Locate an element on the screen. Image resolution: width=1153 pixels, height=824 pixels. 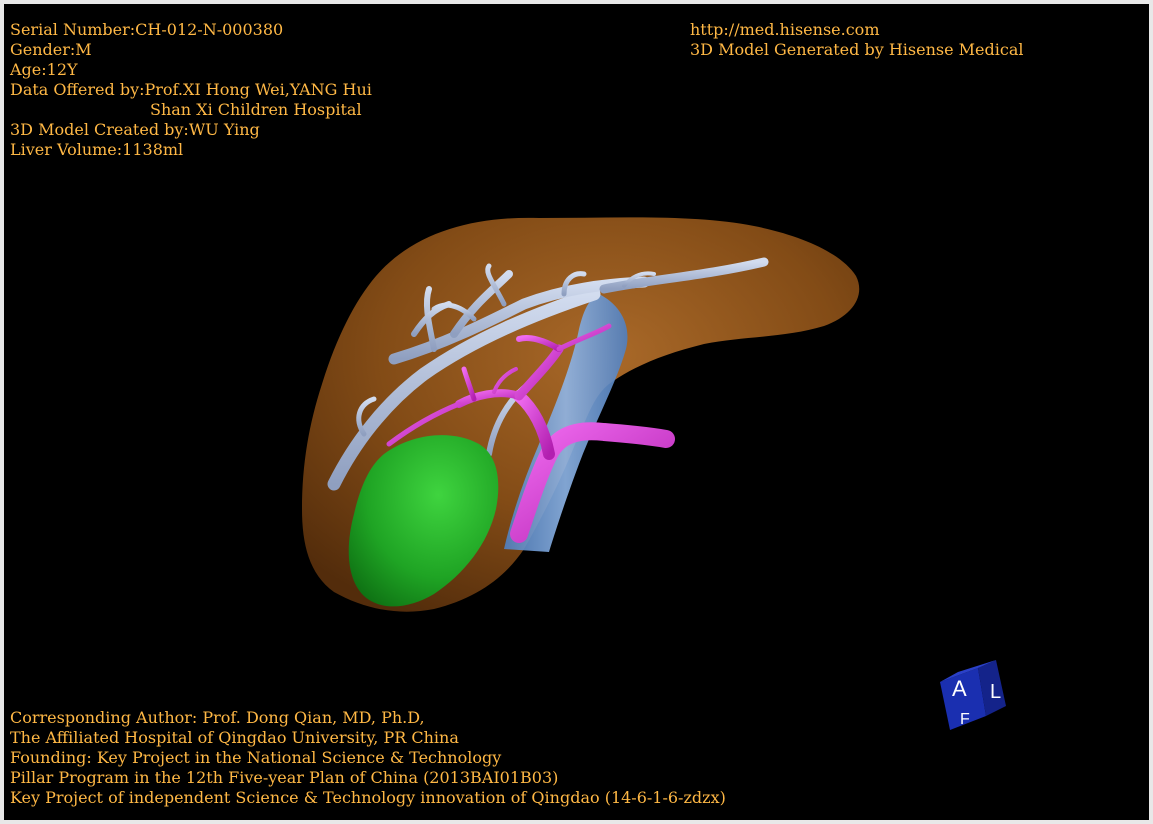
liver-volume: Liver Volume:1138ml is located at coordinates (97, 149).